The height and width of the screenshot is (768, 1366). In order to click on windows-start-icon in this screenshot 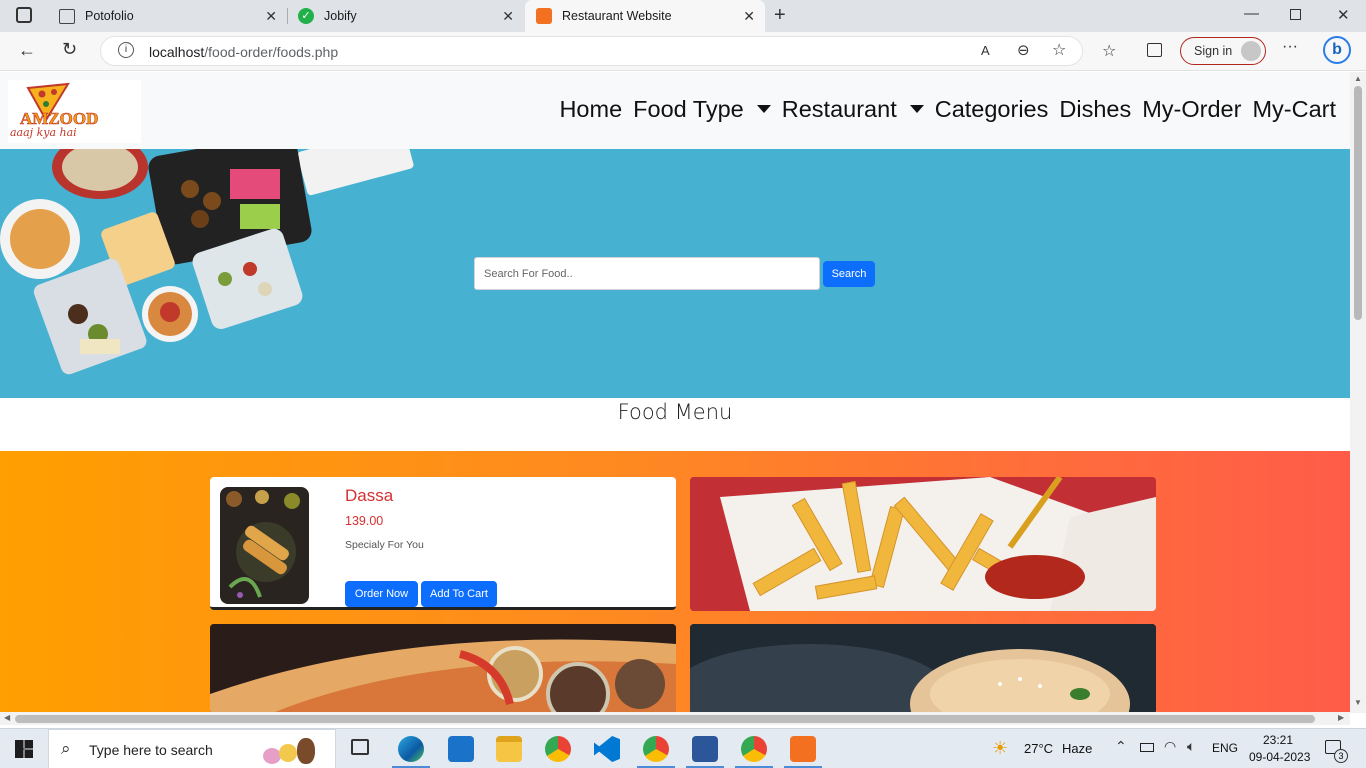, I will do `click(24, 749)`.